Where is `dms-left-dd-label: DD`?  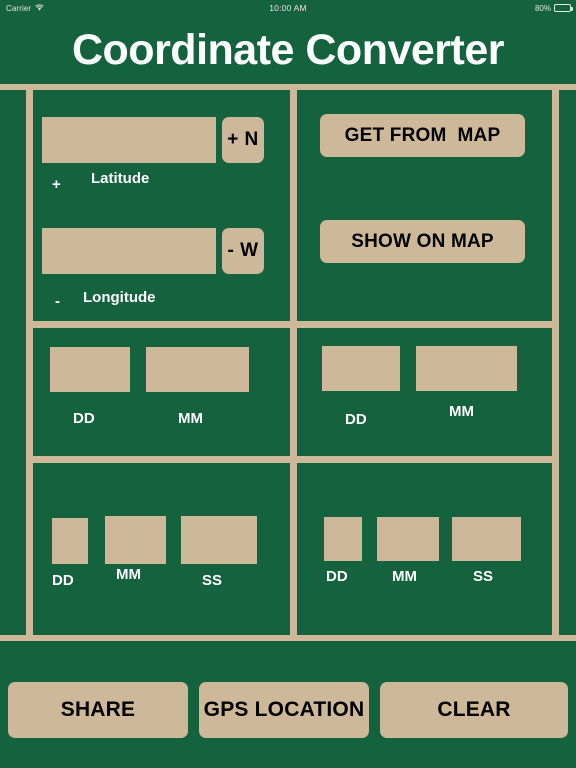 dms-left-dd-label: DD is located at coordinates (63, 580).